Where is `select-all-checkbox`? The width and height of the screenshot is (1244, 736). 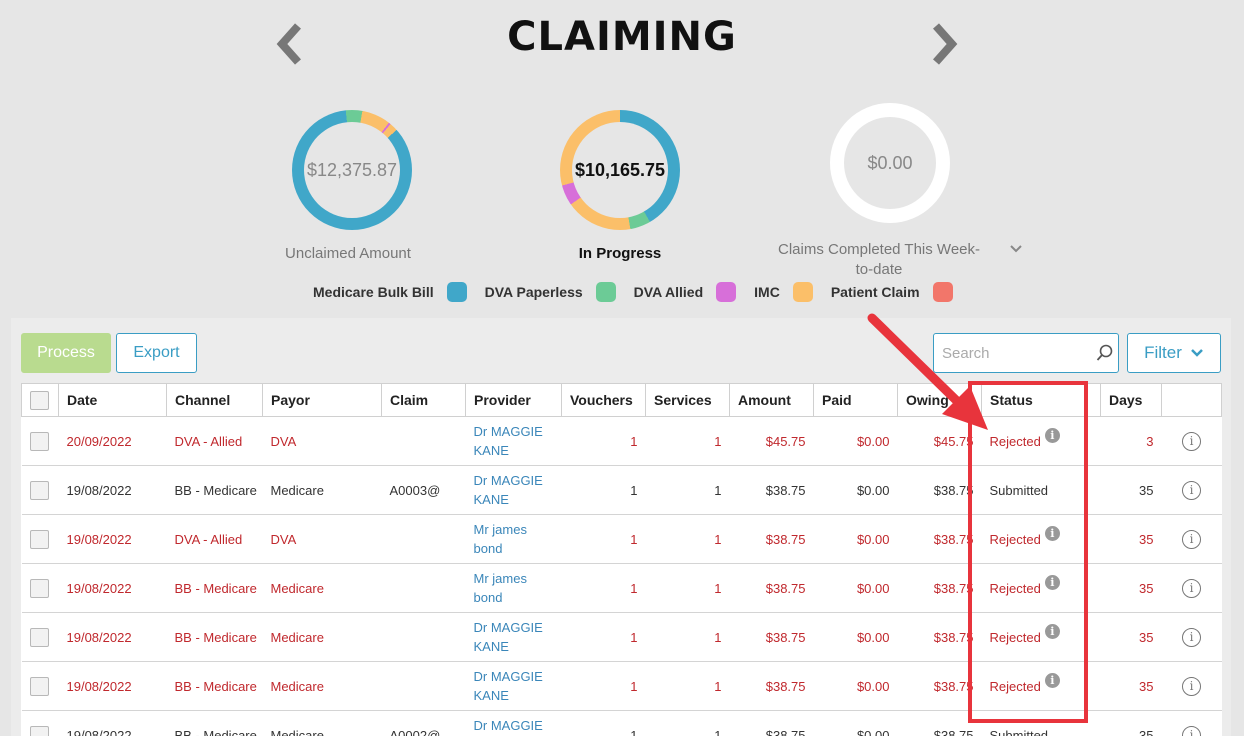 select-all-checkbox is located at coordinates (39, 400).